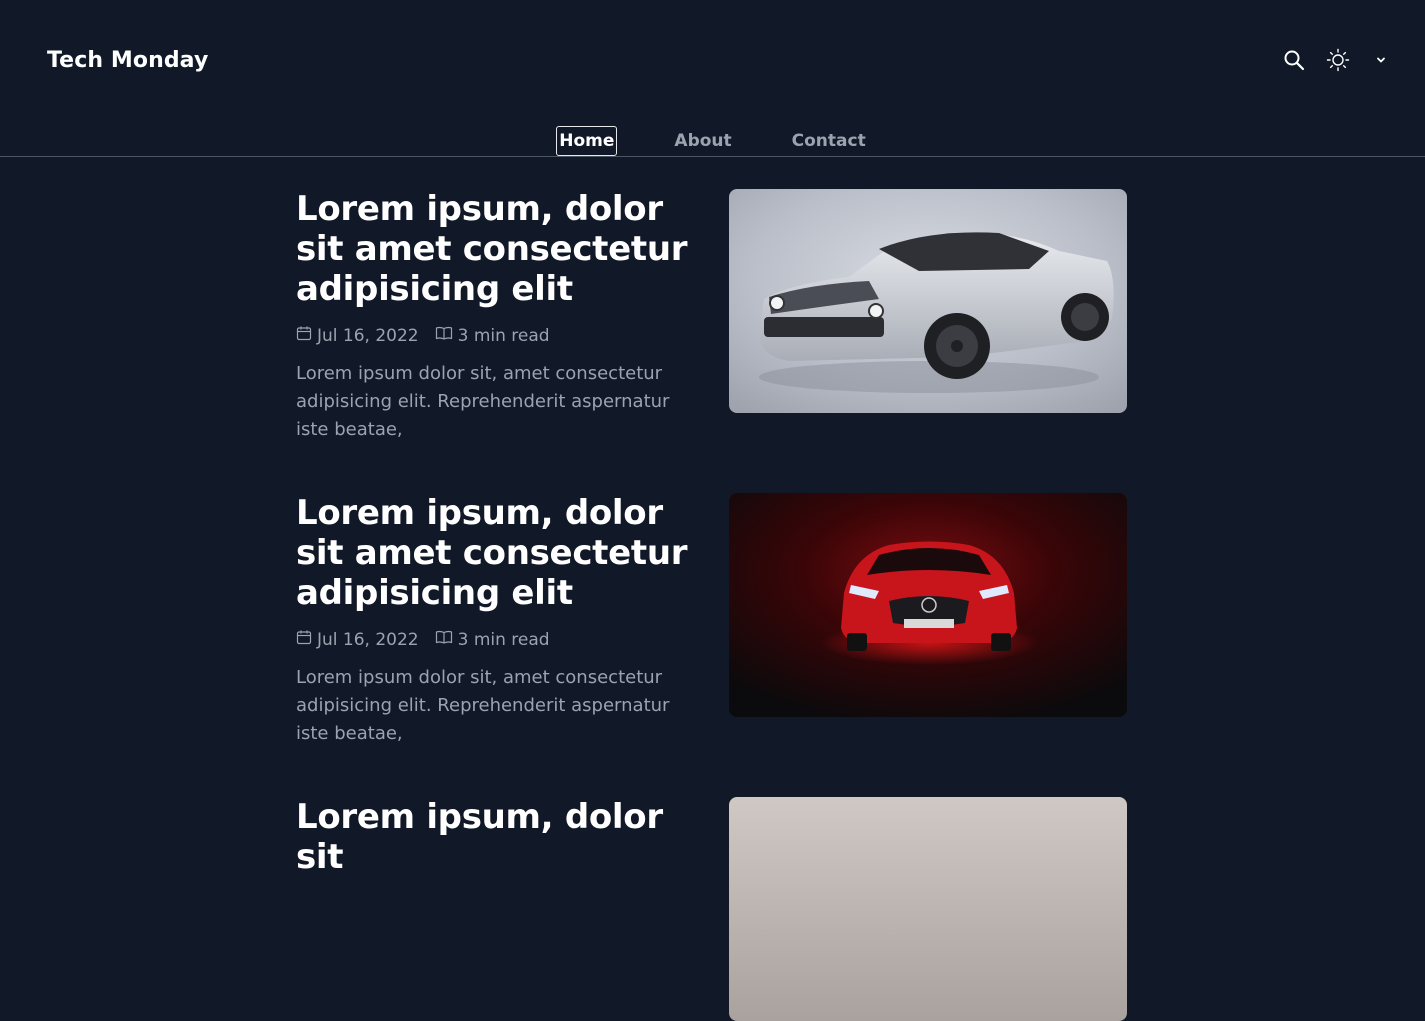 This screenshot has width=1425, height=1021. I want to click on header-divider, so click(712, 156).